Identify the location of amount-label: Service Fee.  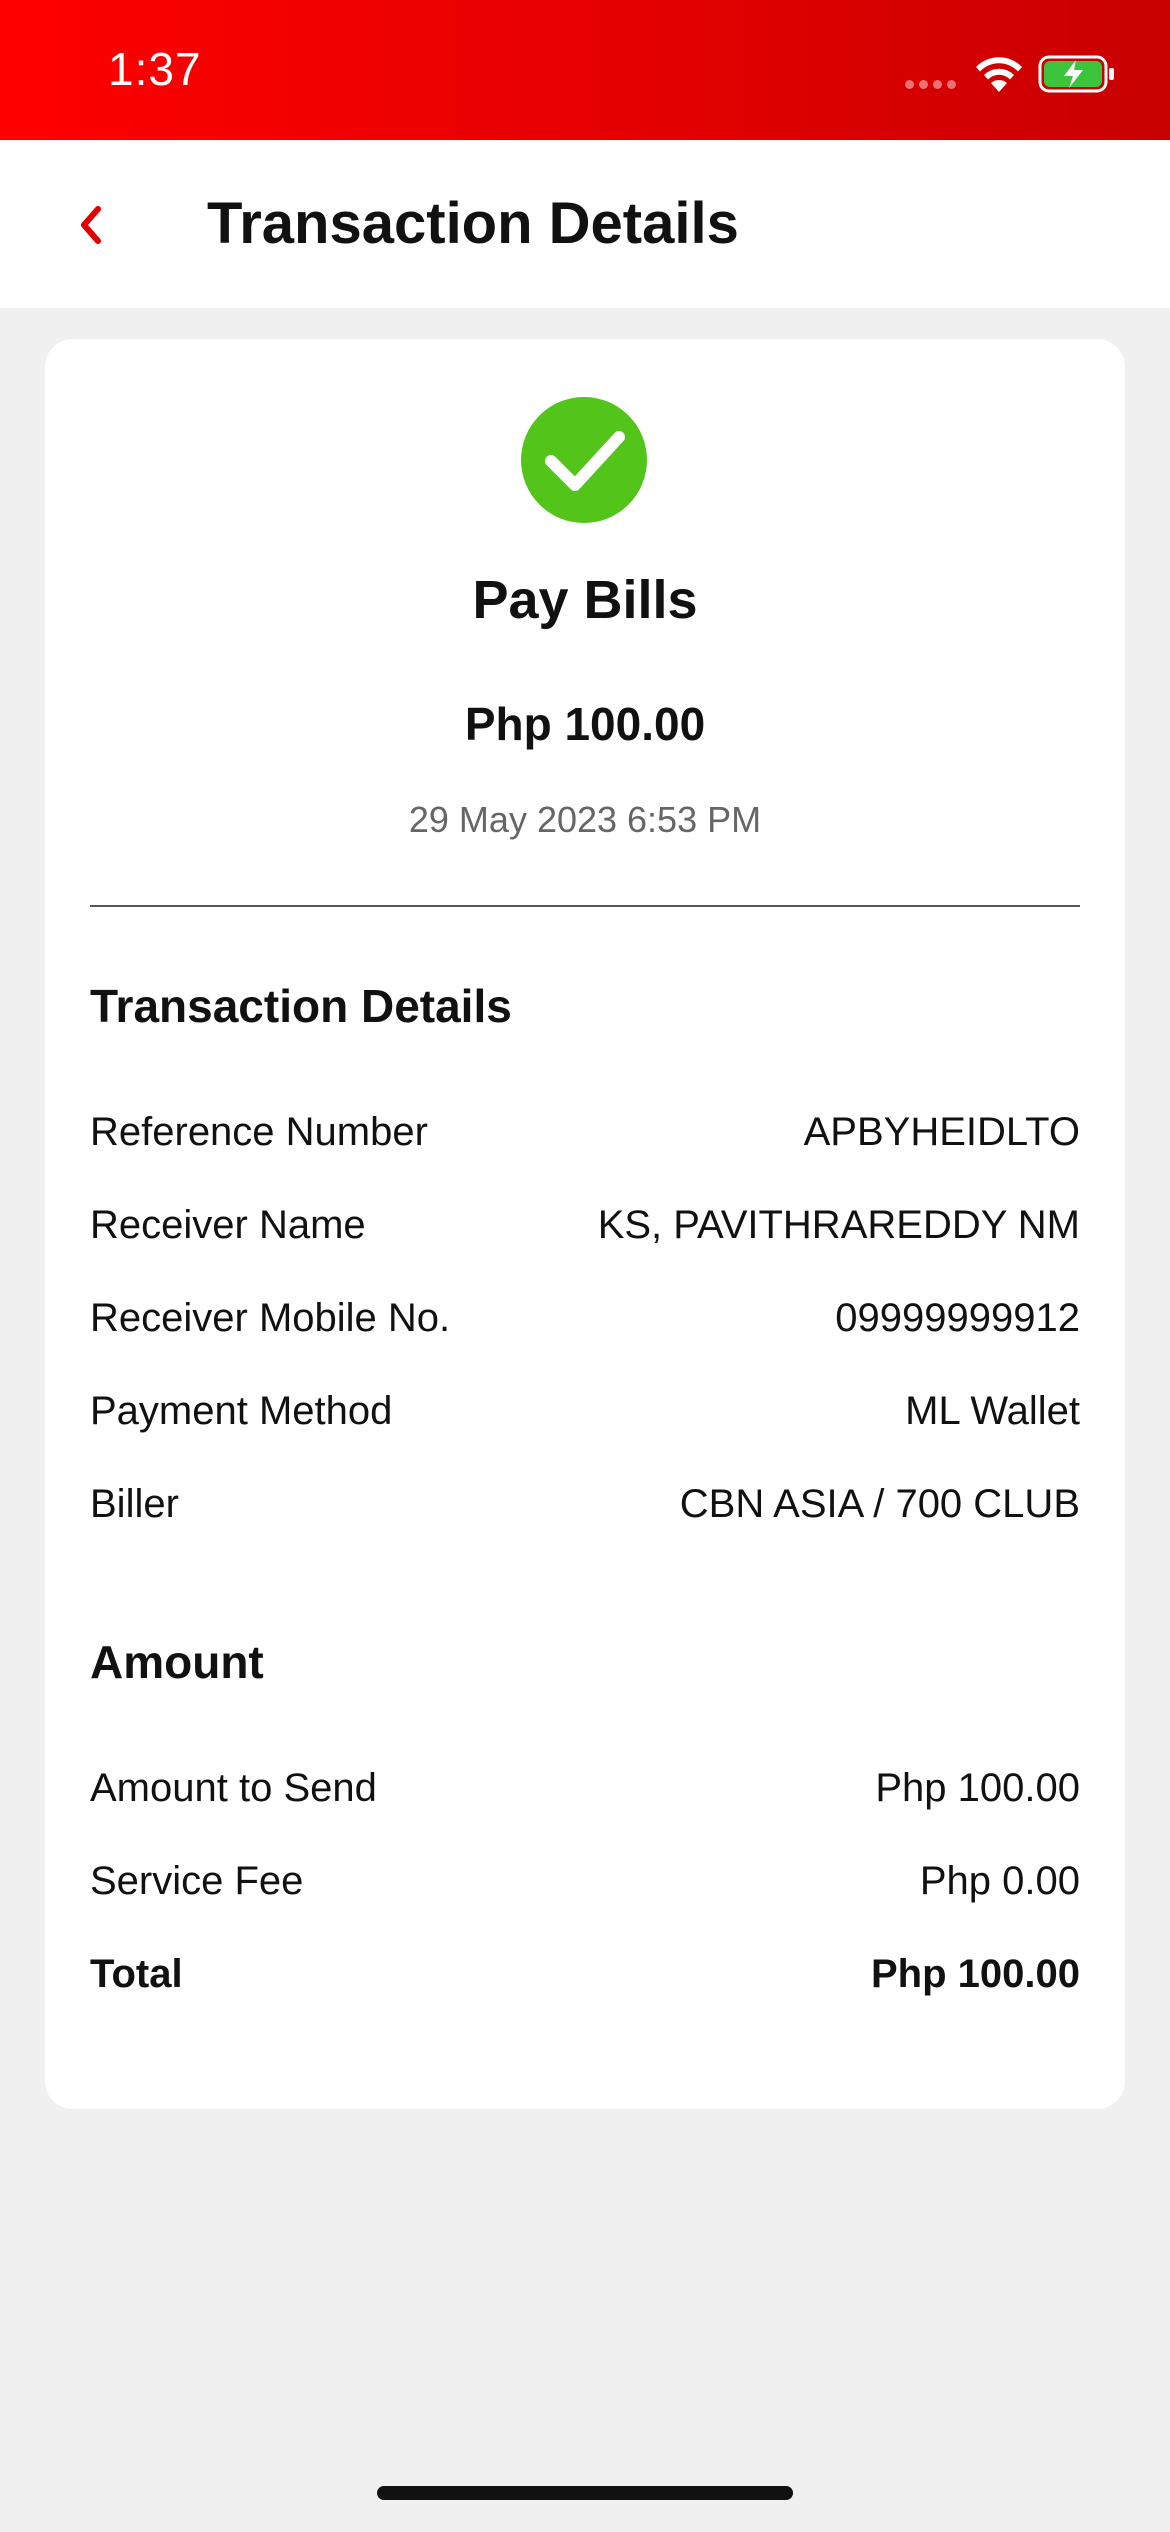
(197, 1880).